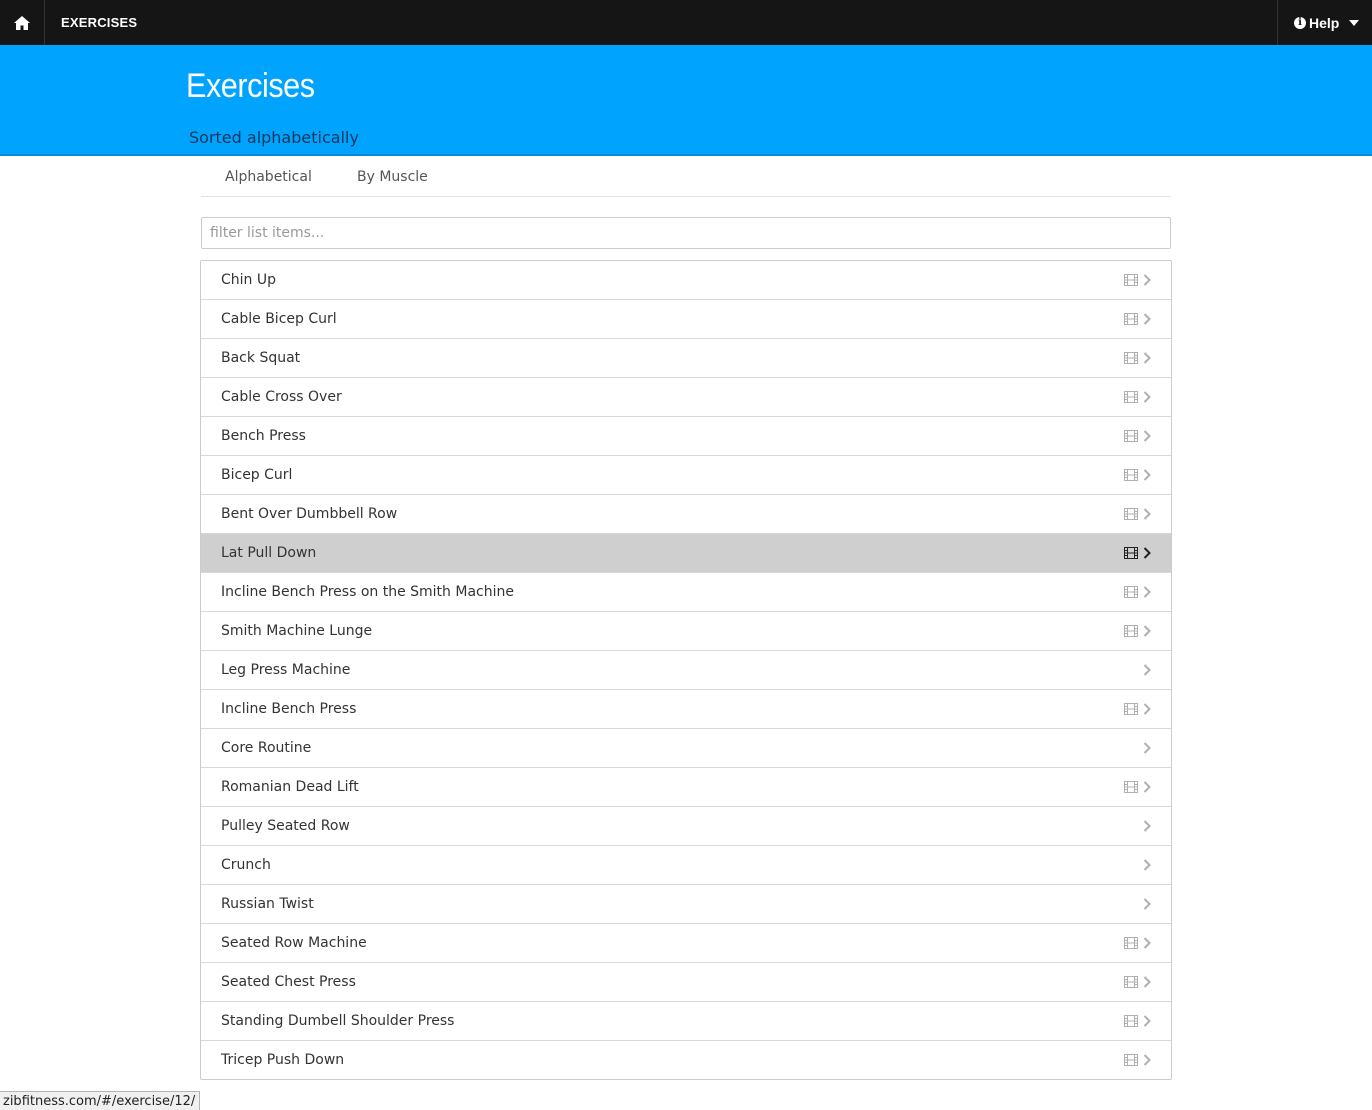 The image size is (1372, 1110). Describe the element at coordinates (686, 319) in the screenshot. I see `list-item: Cable Bicep Curl` at that location.